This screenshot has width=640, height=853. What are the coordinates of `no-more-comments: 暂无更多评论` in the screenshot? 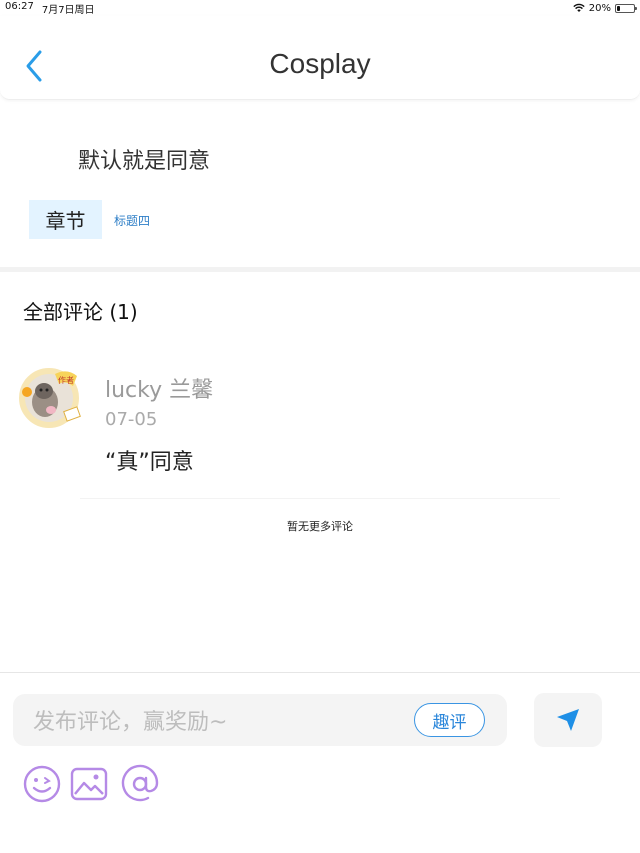 It's located at (320, 526).